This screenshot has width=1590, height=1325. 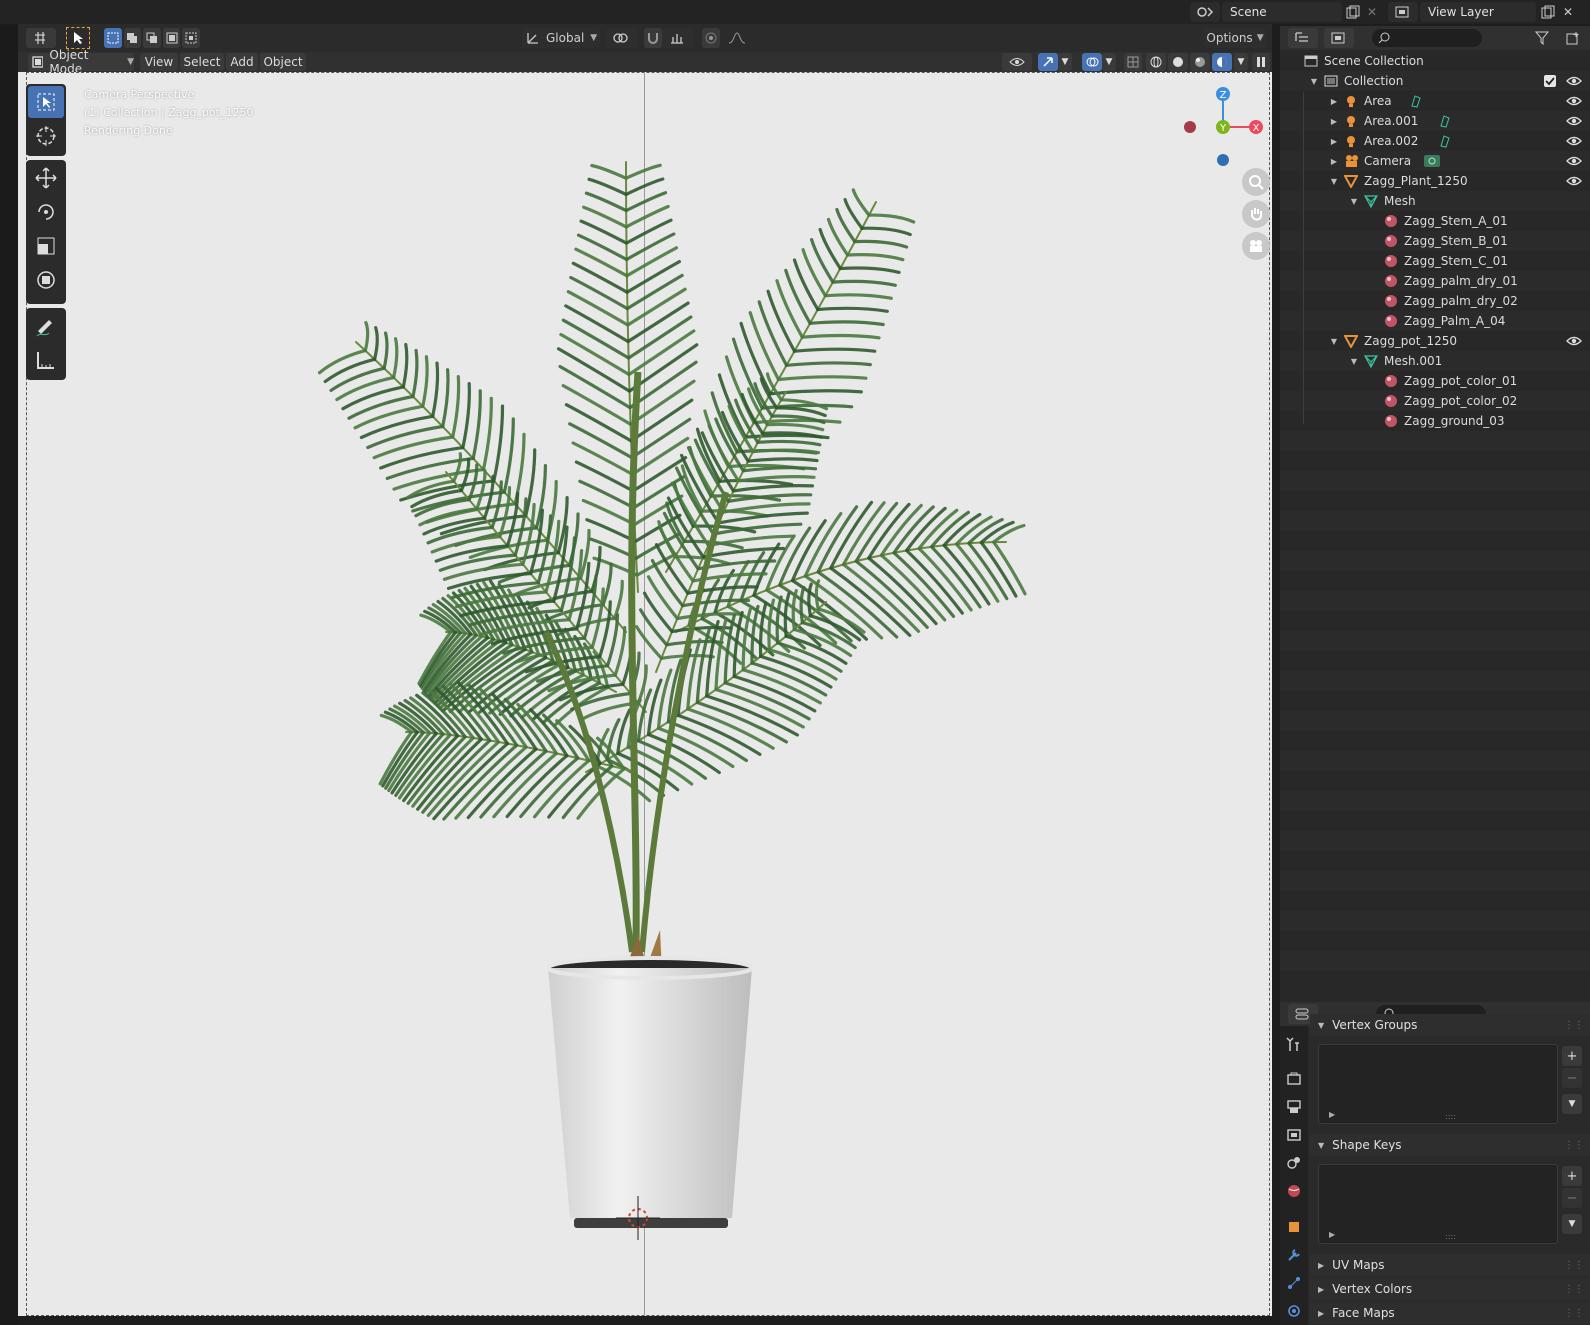 What do you see at coordinates (1294, 1163) in the screenshot?
I see `properties-tab-scene` at bounding box center [1294, 1163].